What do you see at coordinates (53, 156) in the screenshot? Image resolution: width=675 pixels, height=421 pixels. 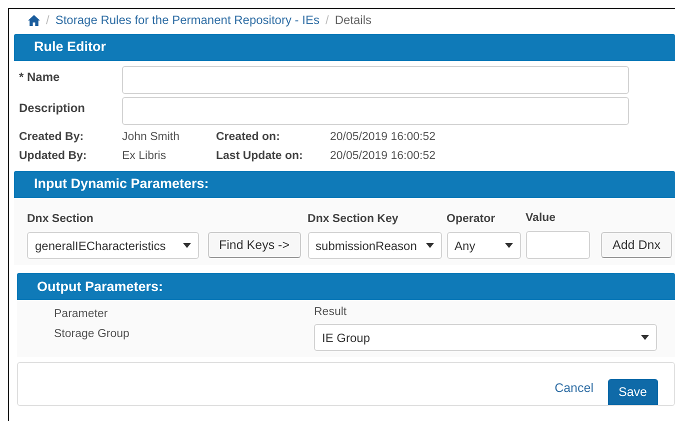 I see `info-label: Updated By:` at bounding box center [53, 156].